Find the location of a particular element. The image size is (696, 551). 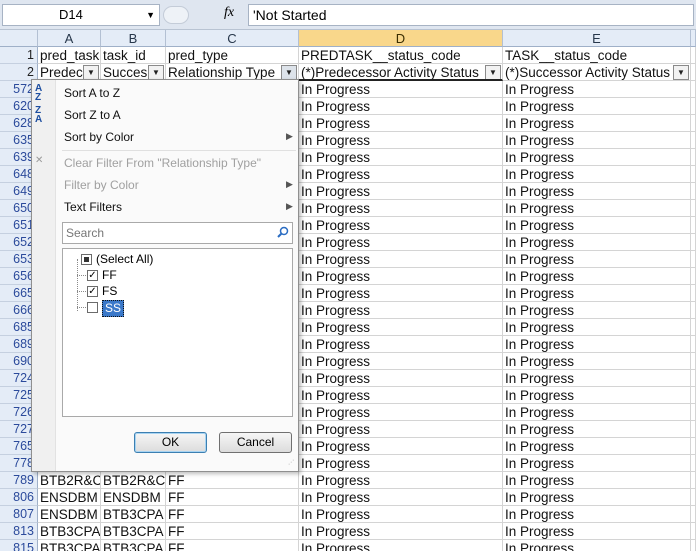

menu-sort-a-to-z: Sort A to Z is located at coordinates (92, 93).